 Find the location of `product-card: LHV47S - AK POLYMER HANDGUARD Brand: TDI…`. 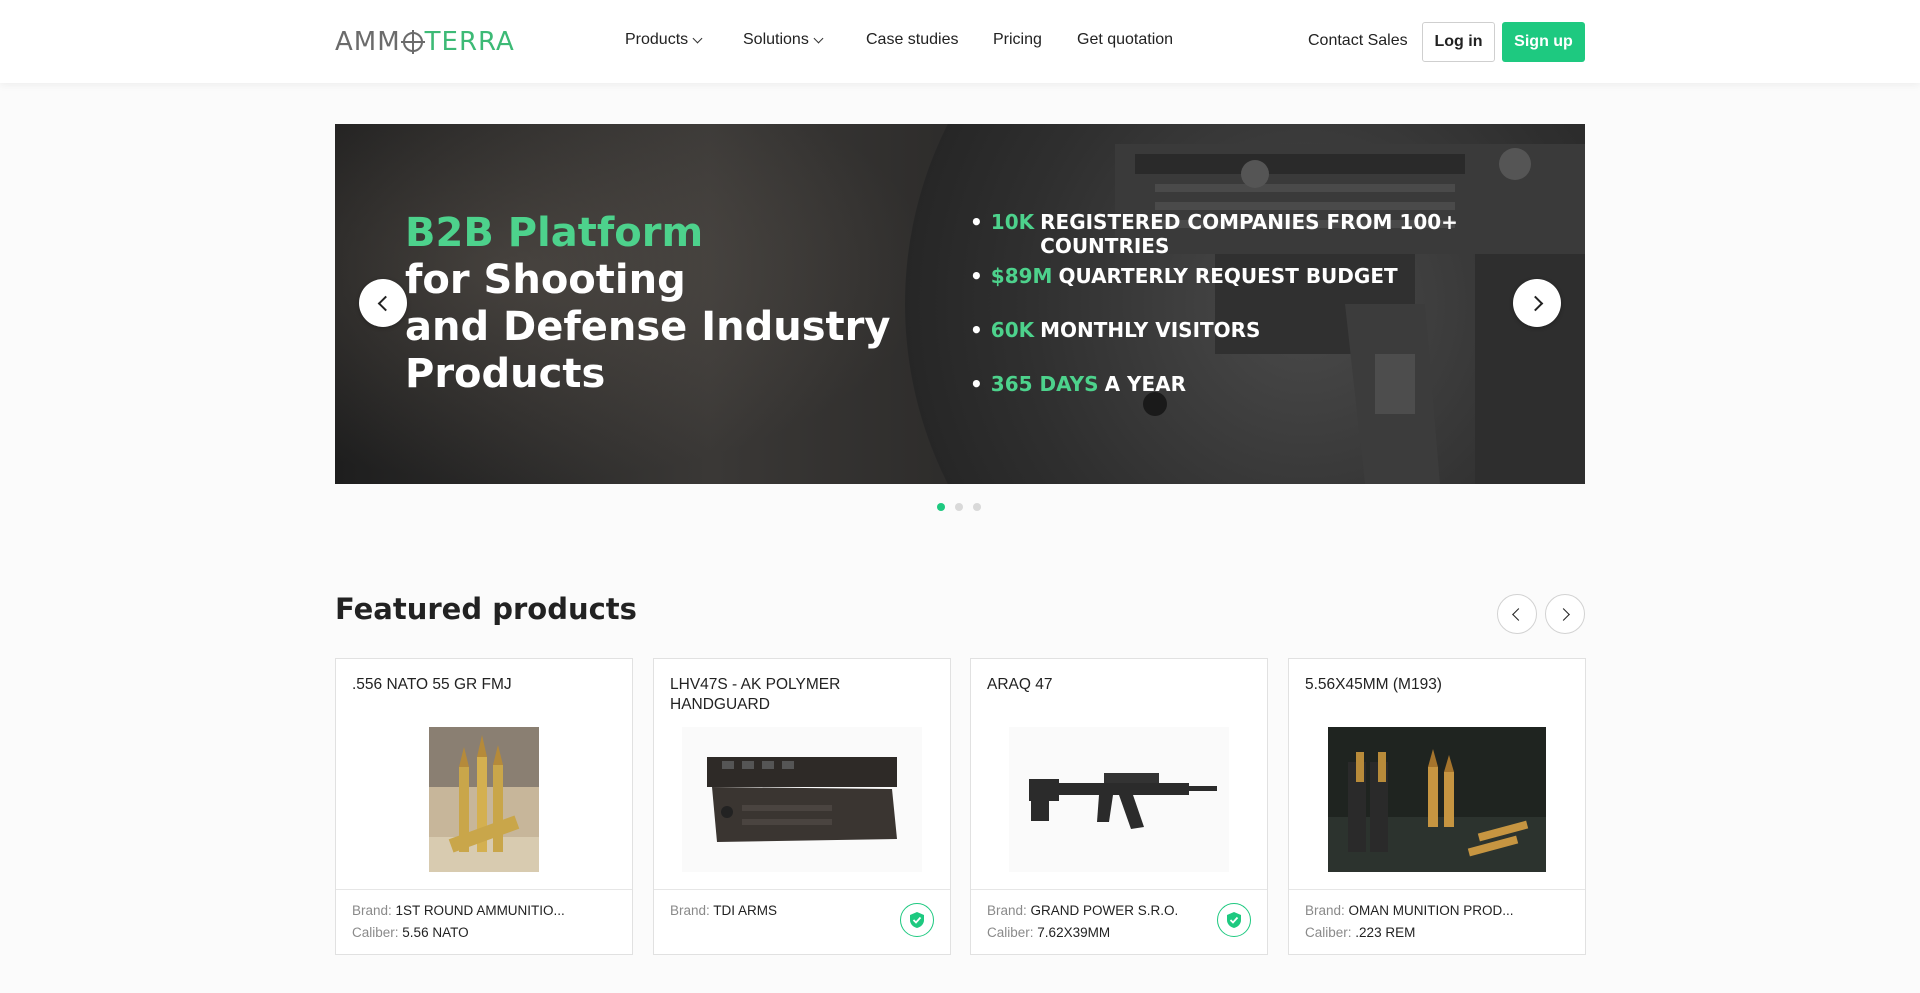

product-card: LHV47S - AK POLYMER HANDGUARD Brand: TDI… is located at coordinates (802, 806).